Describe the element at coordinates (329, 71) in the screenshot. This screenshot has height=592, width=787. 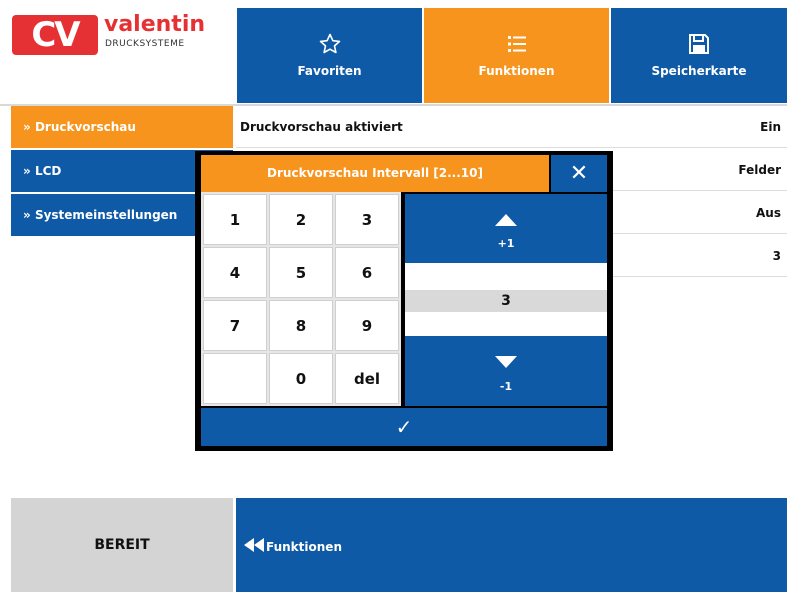
I see `tab-favoriten-label: Favoriten` at that location.